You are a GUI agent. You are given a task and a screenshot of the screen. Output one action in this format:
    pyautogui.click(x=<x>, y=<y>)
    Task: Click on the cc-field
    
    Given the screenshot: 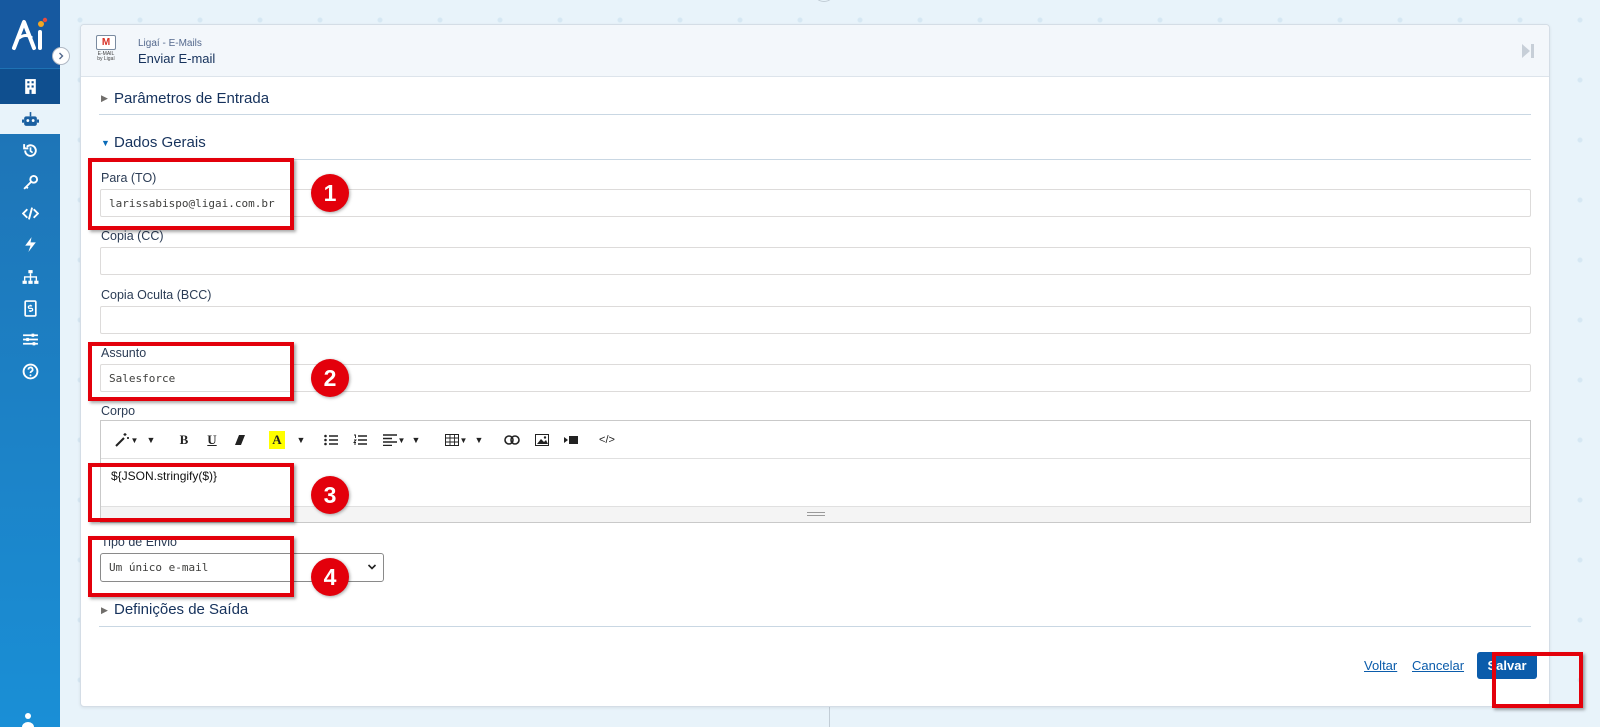 What is the action you would take?
    pyautogui.click(x=815, y=261)
    